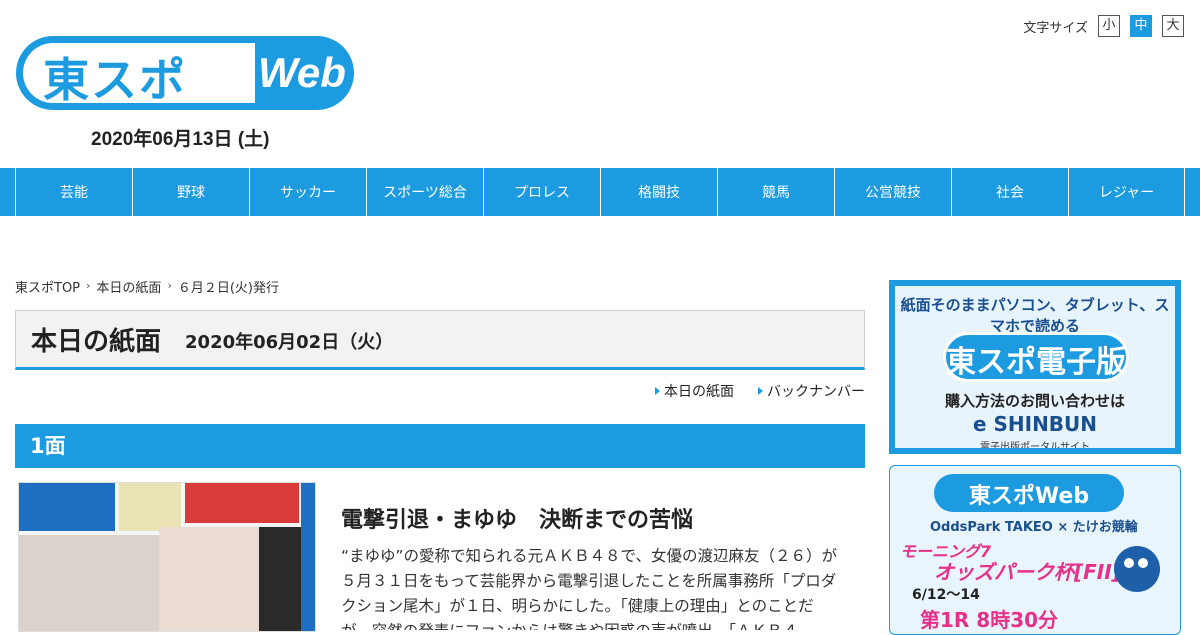 This screenshot has height=635, width=1200. Describe the element at coordinates (228, 288) in the screenshot. I see `breadcrumb-current: ６月２日(火)発行` at that location.